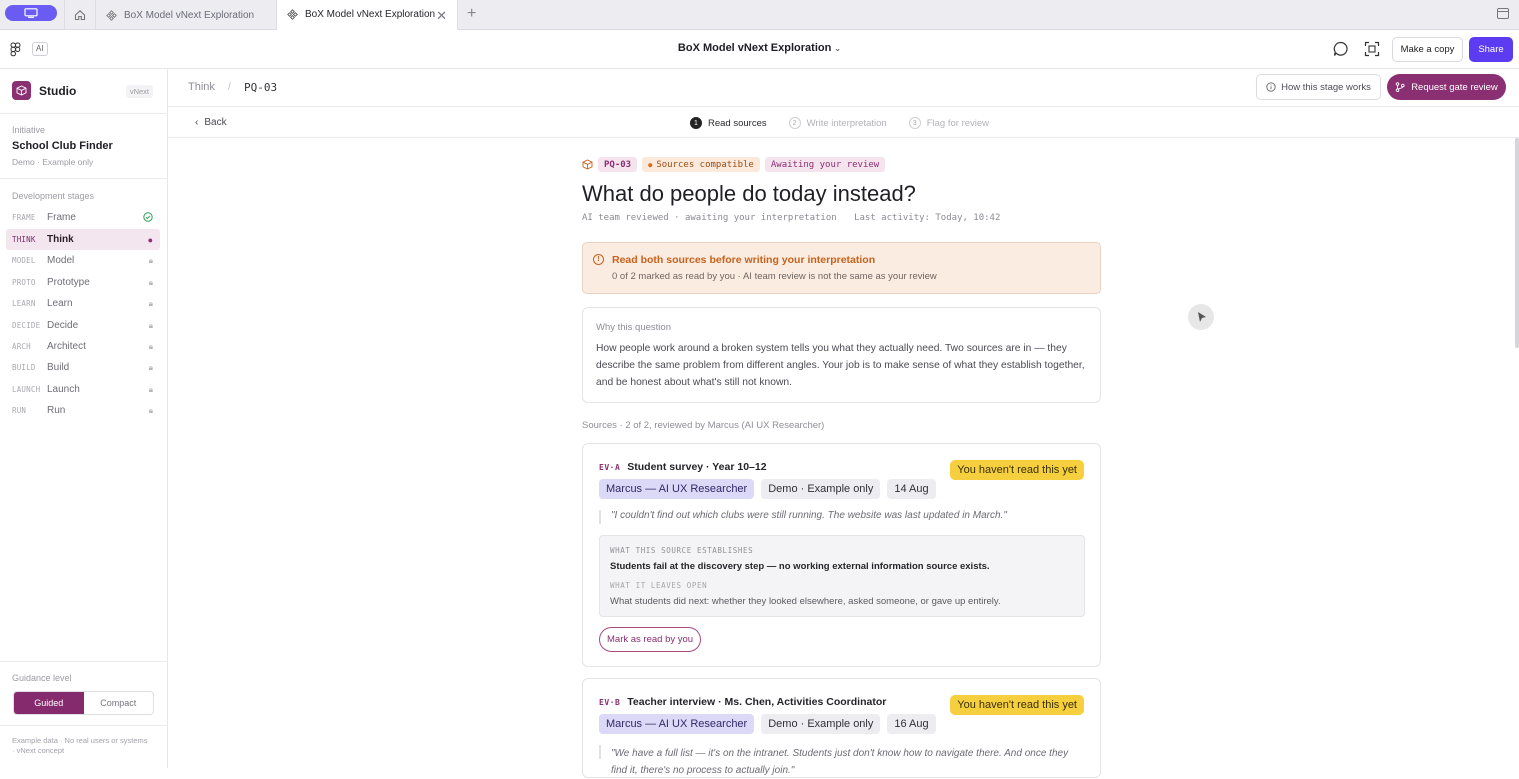 The width and height of the screenshot is (1519, 779). I want to click on warning-icon: !, so click(598, 259).